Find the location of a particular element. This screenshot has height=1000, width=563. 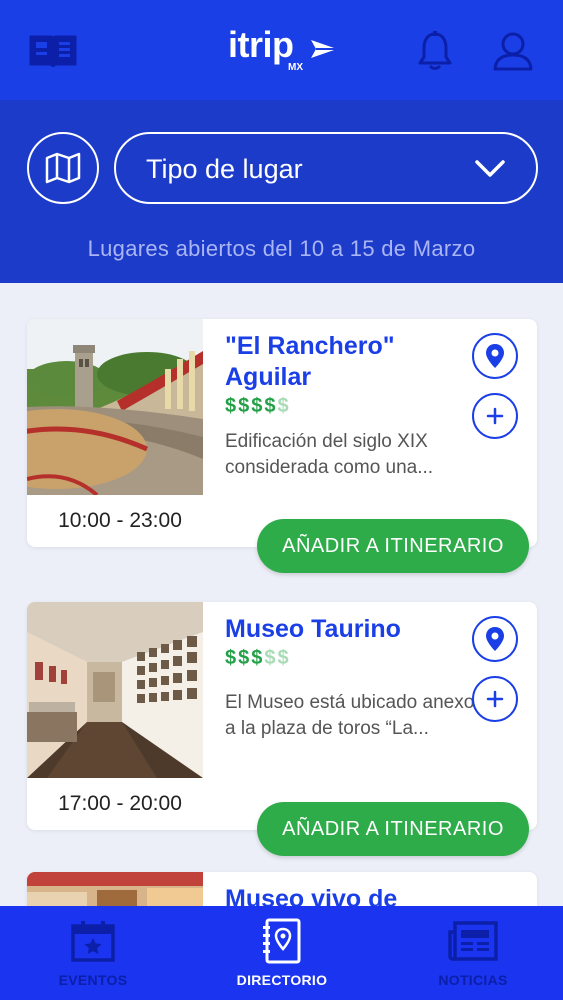

price-active: $$$ is located at coordinates (245, 658).